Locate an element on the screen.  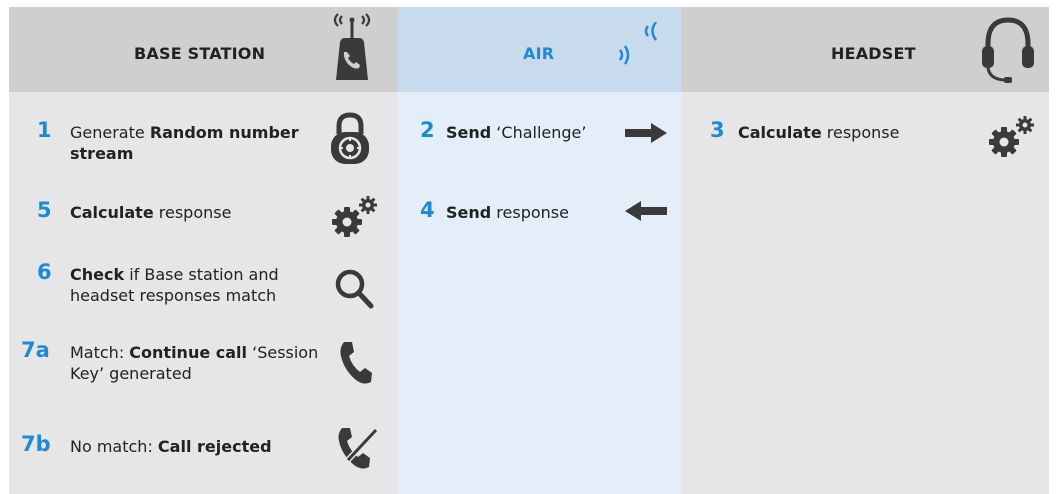
air-title: AIR is located at coordinates (539, 53).